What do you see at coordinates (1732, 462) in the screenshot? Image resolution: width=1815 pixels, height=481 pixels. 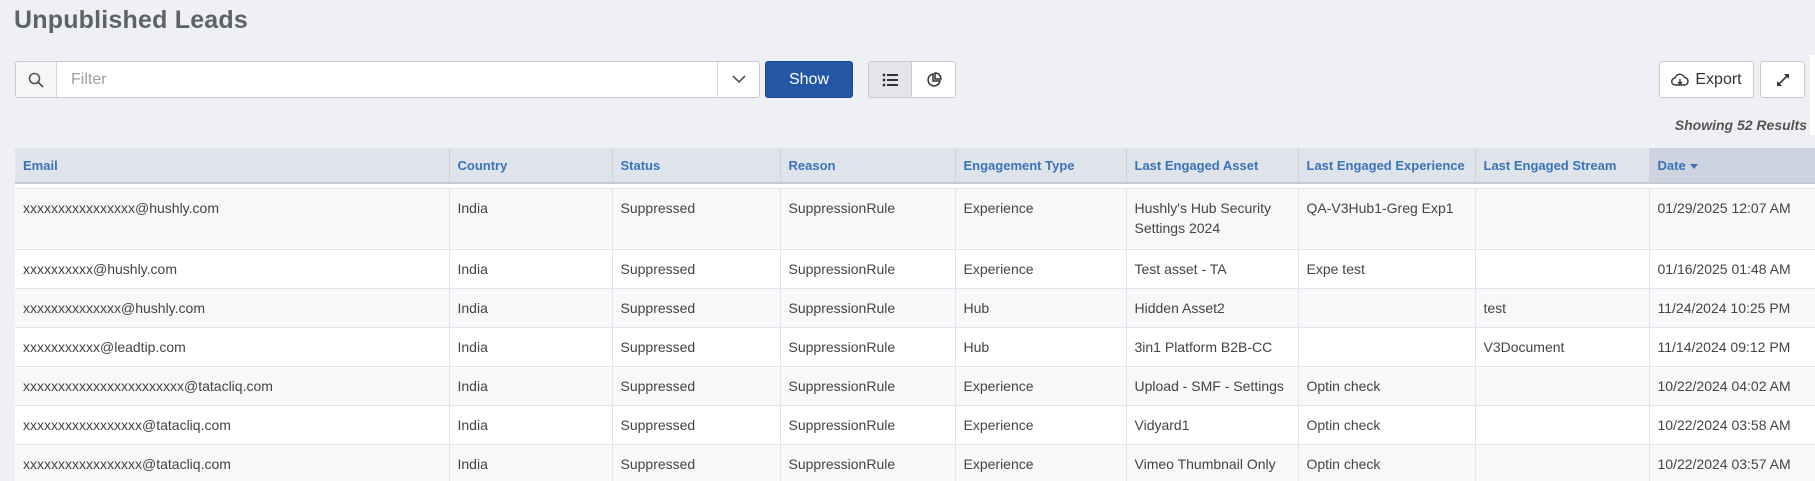 I see `cell-date: 10/22/2024 03:57 AM` at bounding box center [1732, 462].